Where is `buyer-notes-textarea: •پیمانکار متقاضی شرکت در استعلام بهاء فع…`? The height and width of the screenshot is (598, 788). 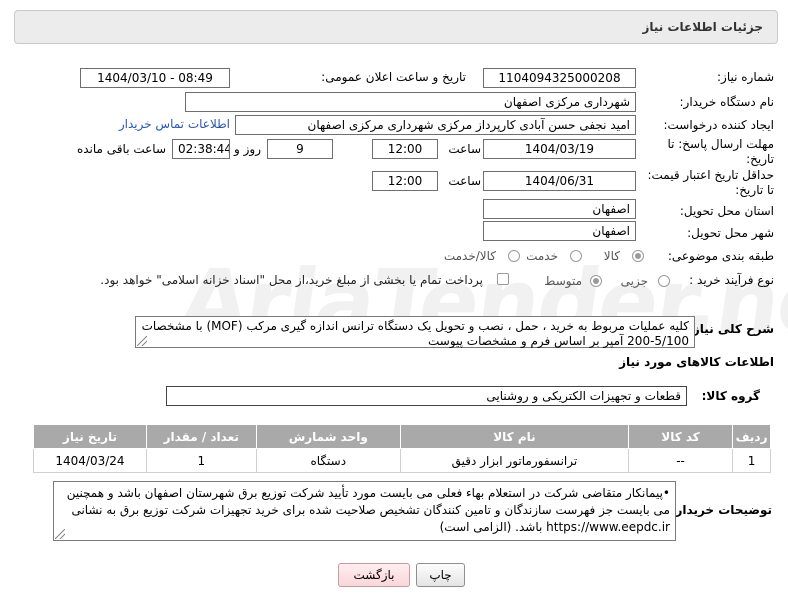 buyer-notes-textarea: •پیمانکار متقاضی شرکت در استعلام بهاء فع… is located at coordinates (364, 511).